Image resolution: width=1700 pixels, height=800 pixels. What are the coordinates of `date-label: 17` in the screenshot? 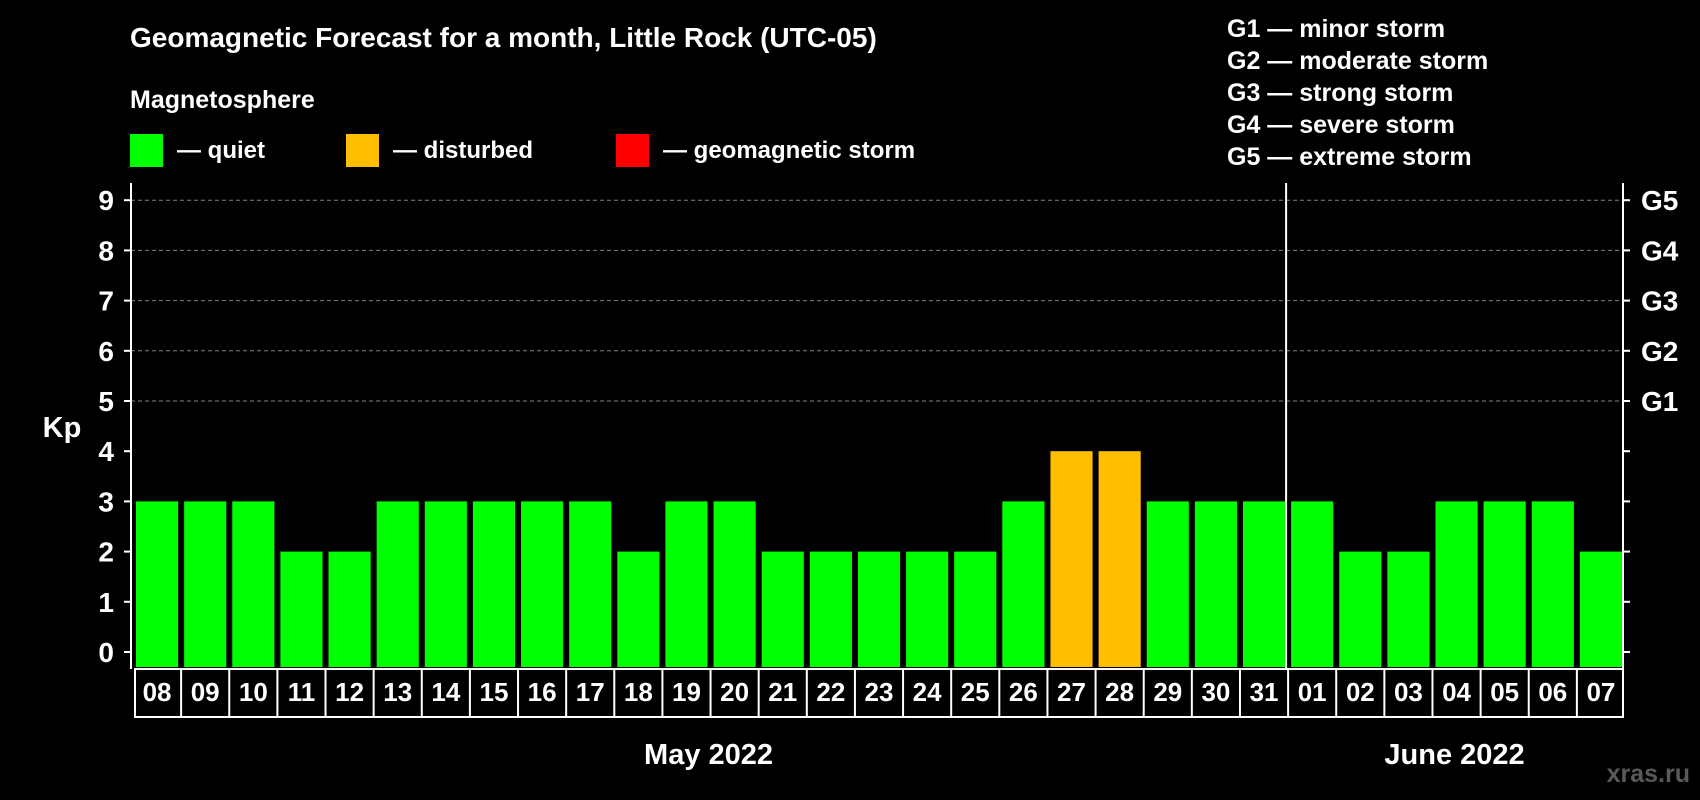 It's located at (590, 692).